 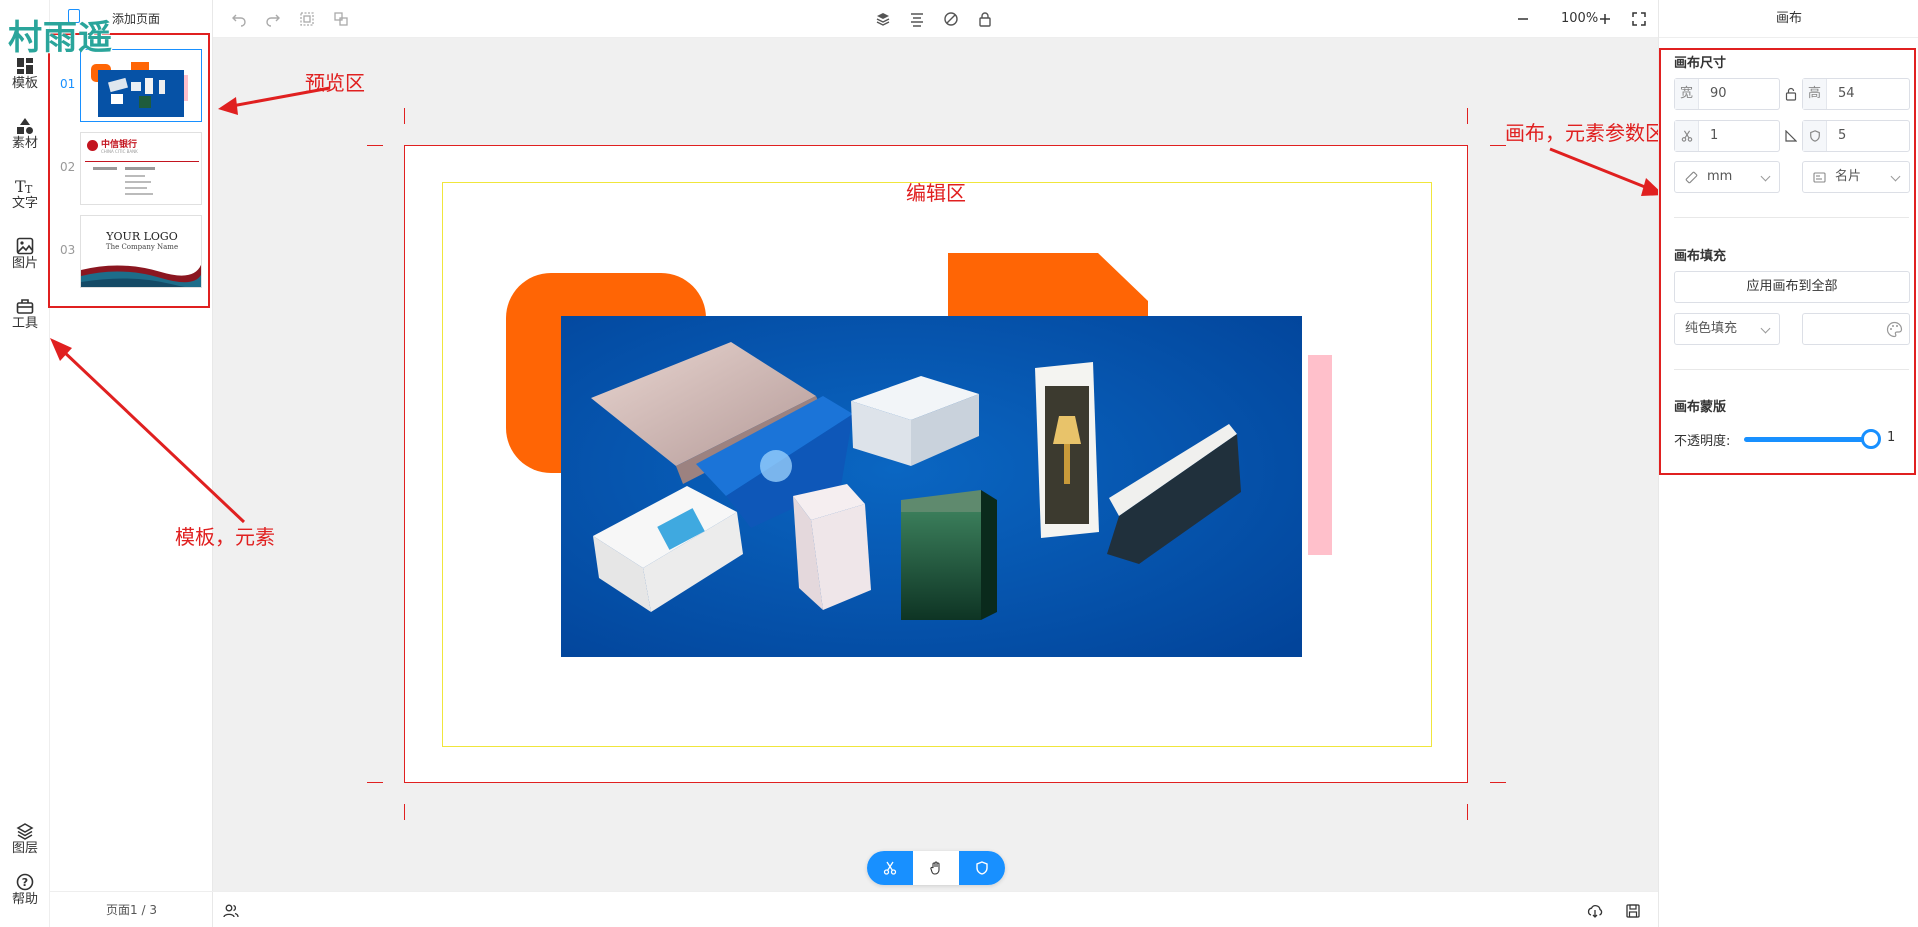 I want to click on rail-item-help: ? 帮助, so click(x=25, y=890).